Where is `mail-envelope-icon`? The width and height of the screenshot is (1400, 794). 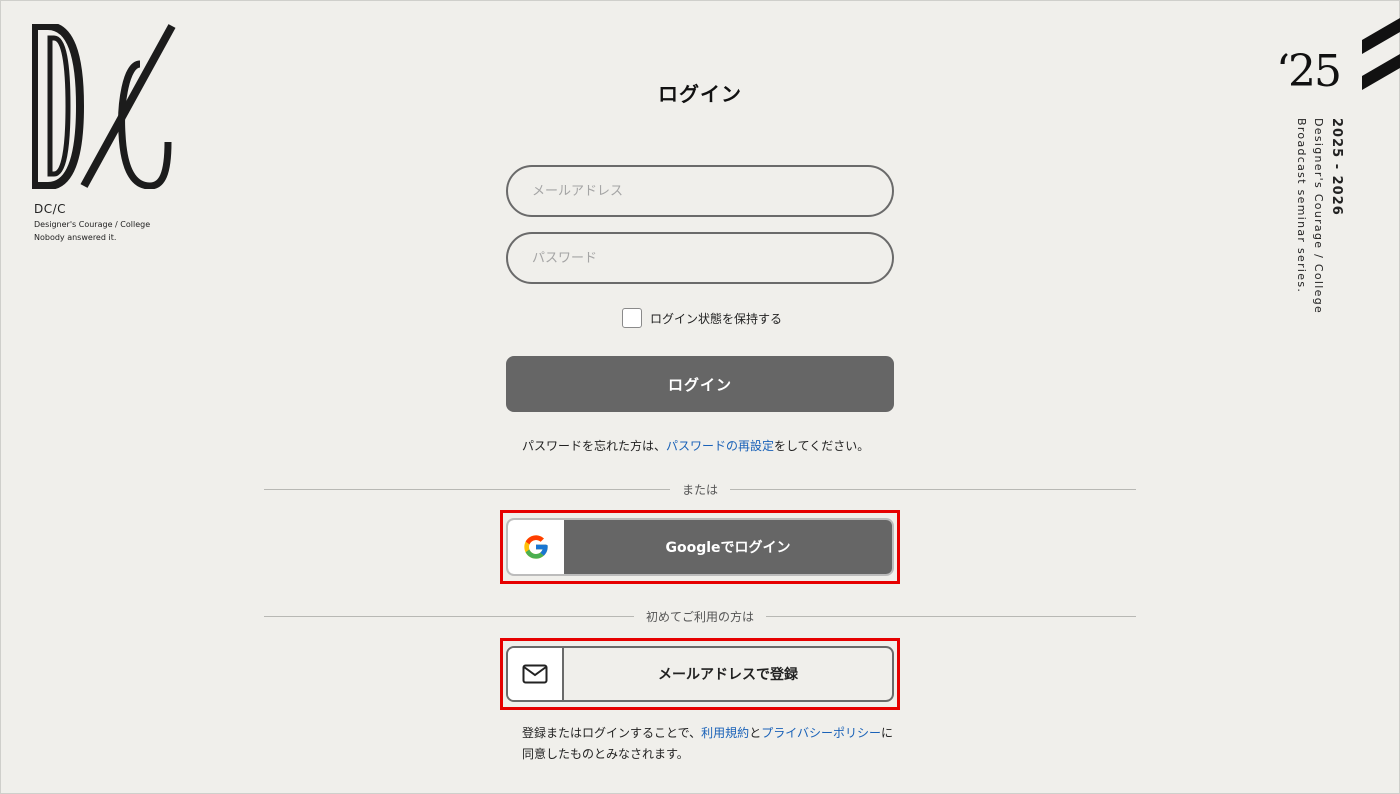
mail-envelope-icon is located at coordinates (535, 674).